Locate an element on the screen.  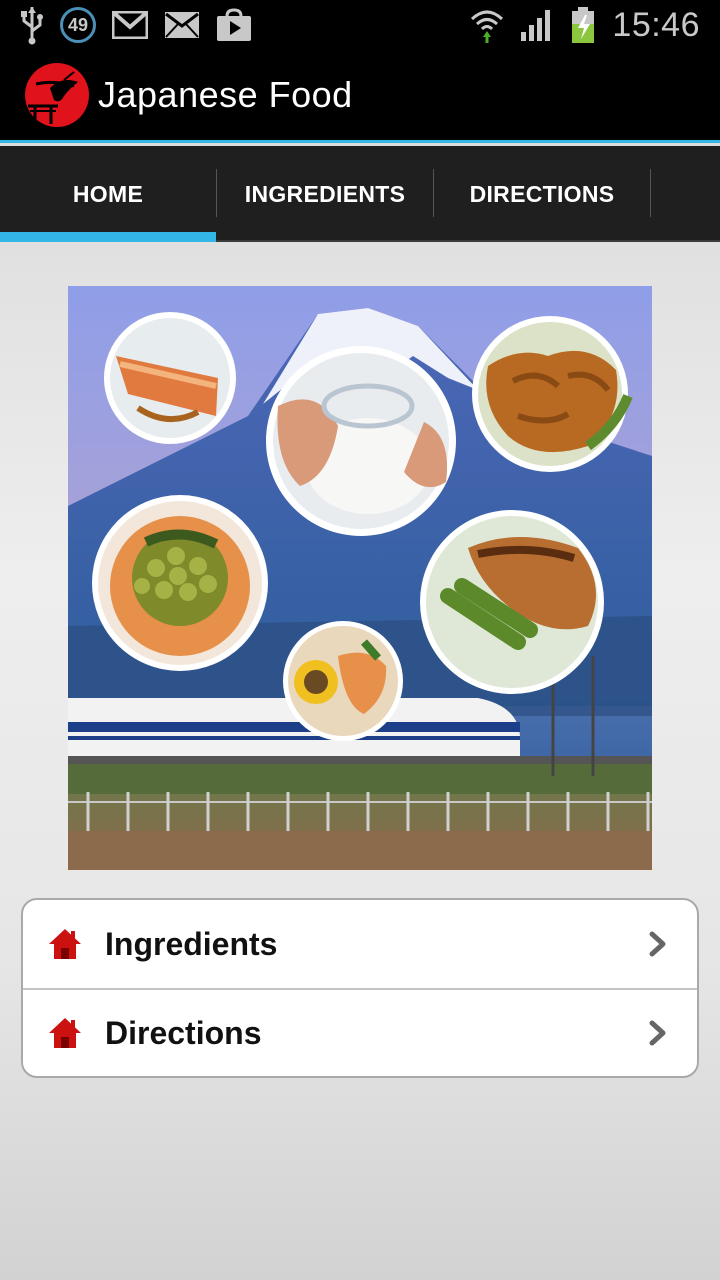
tab-divider is located at coordinates (650, 193).